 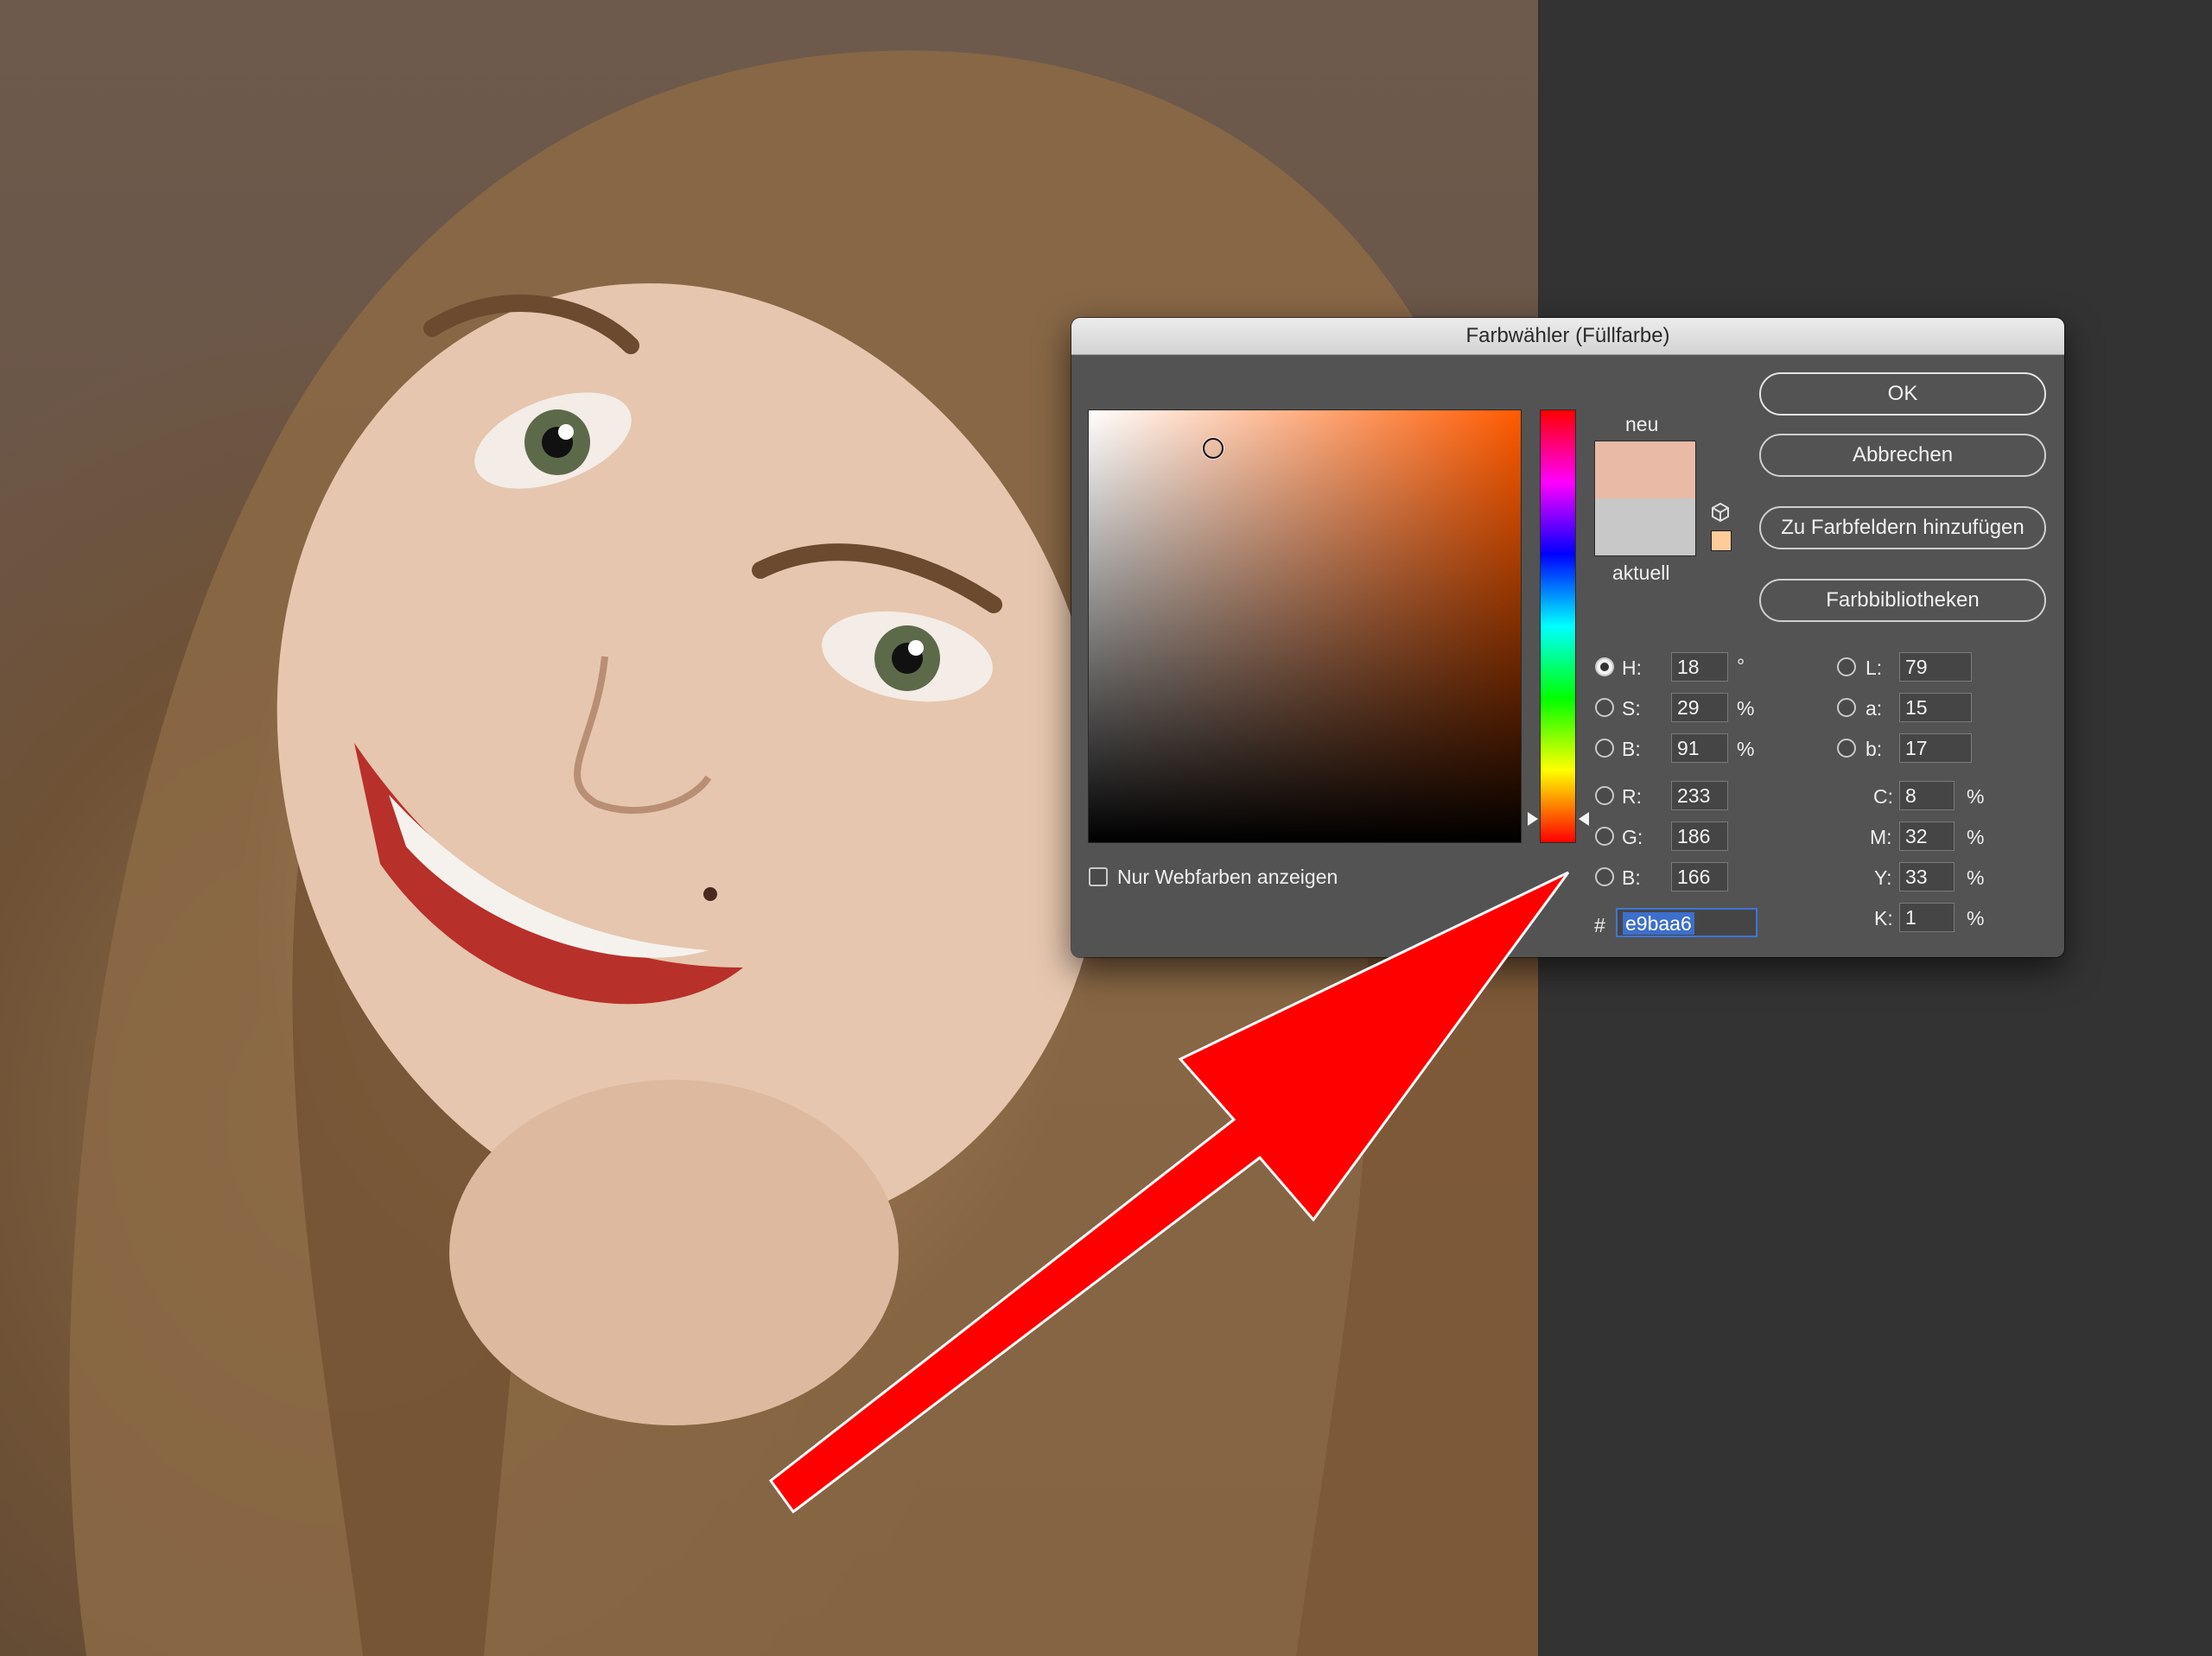 What do you see at coordinates (1169, 1192) in the screenshot?
I see `red-arrow-annotation` at bounding box center [1169, 1192].